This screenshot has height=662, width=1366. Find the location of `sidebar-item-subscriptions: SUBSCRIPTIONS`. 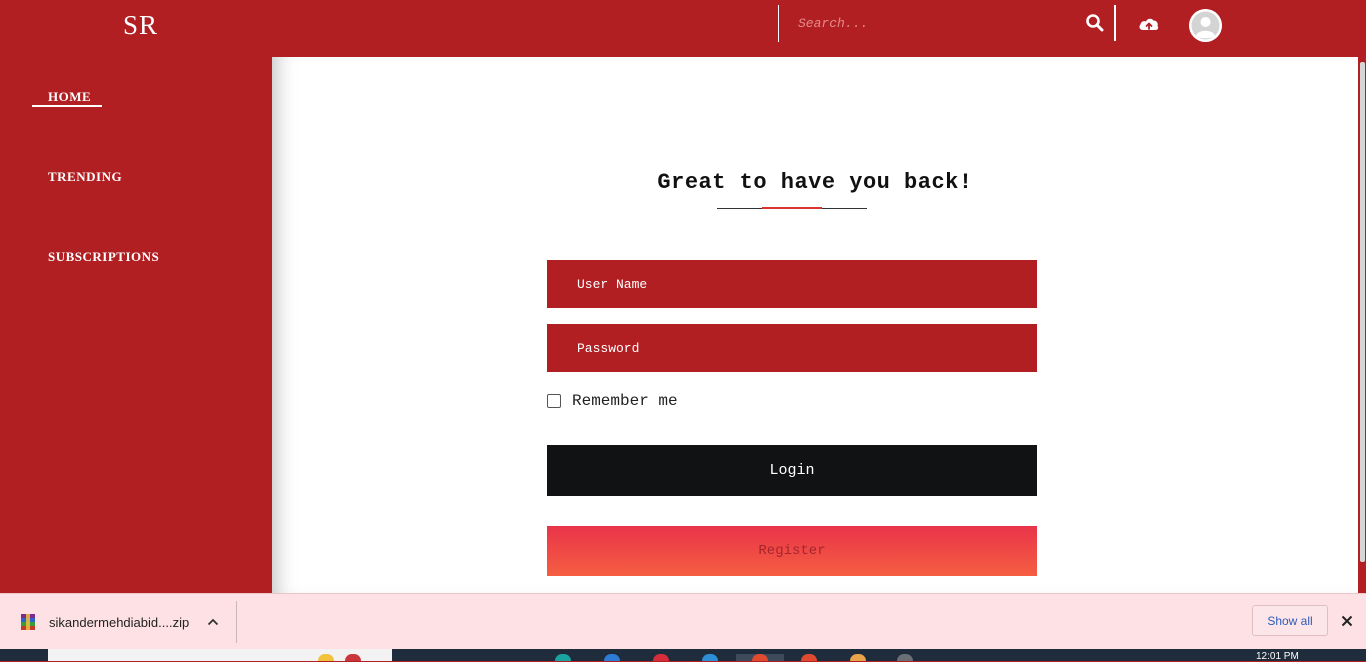

sidebar-item-subscriptions: SUBSCRIPTIONS is located at coordinates (103, 257).